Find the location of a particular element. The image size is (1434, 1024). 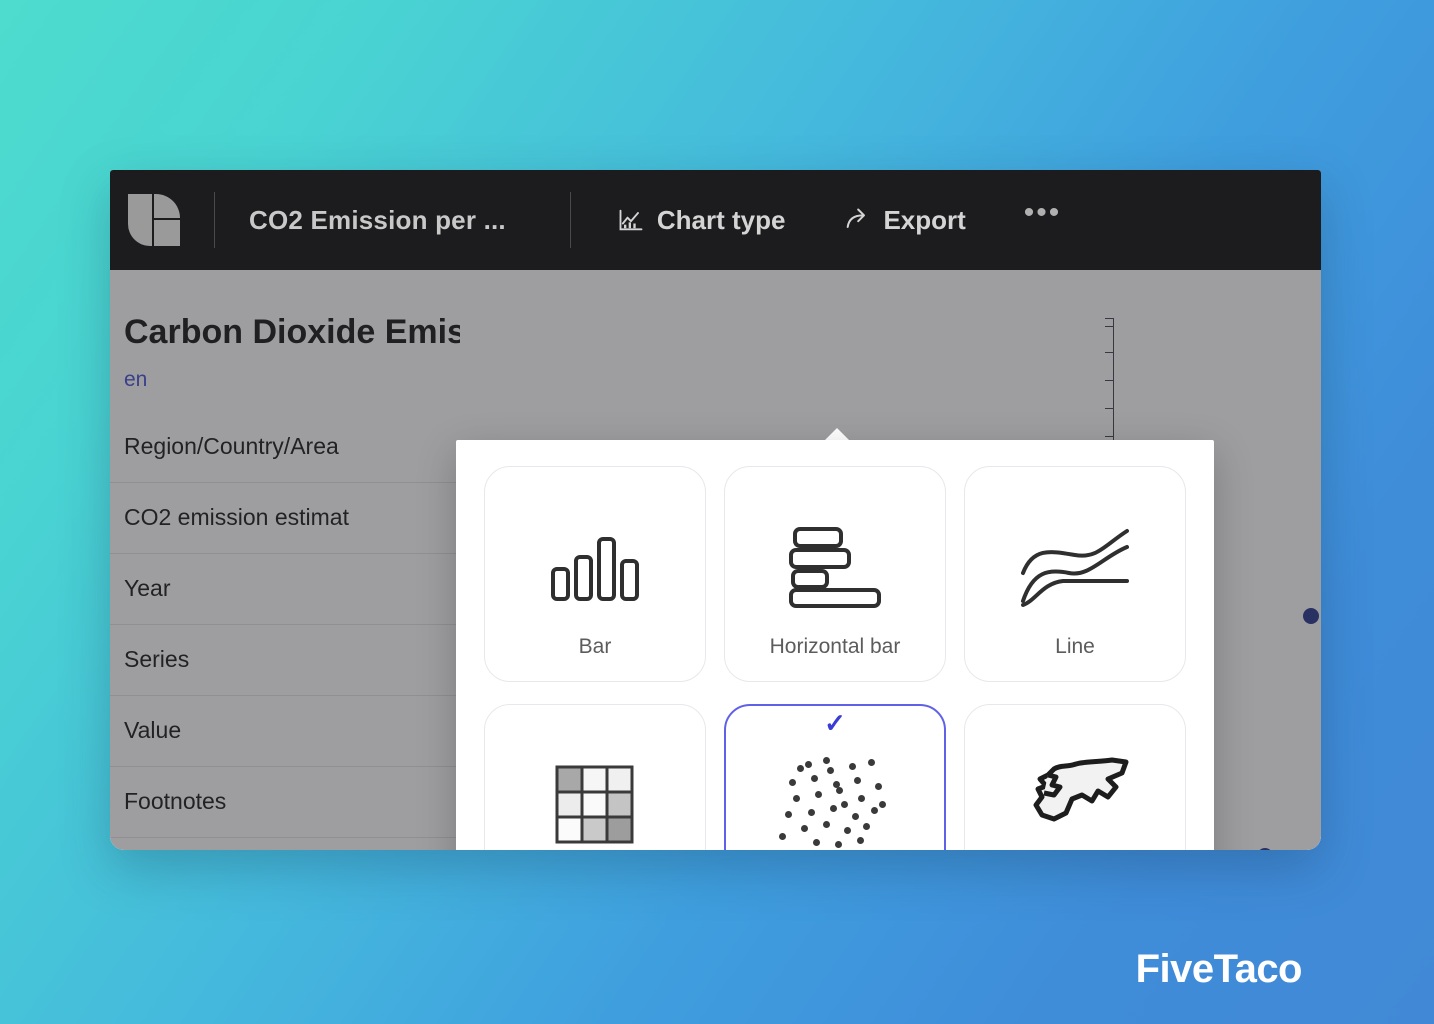

scatter-plot-icon is located at coordinates (835, 803).